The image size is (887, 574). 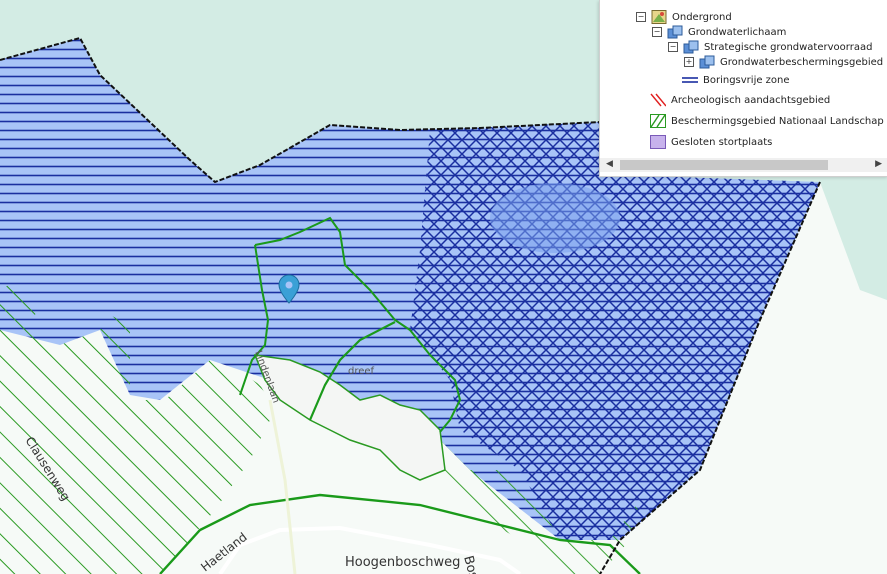 I want to click on legend-label: Archeologisch aandachtsgebied, so click(x=751, y=100).